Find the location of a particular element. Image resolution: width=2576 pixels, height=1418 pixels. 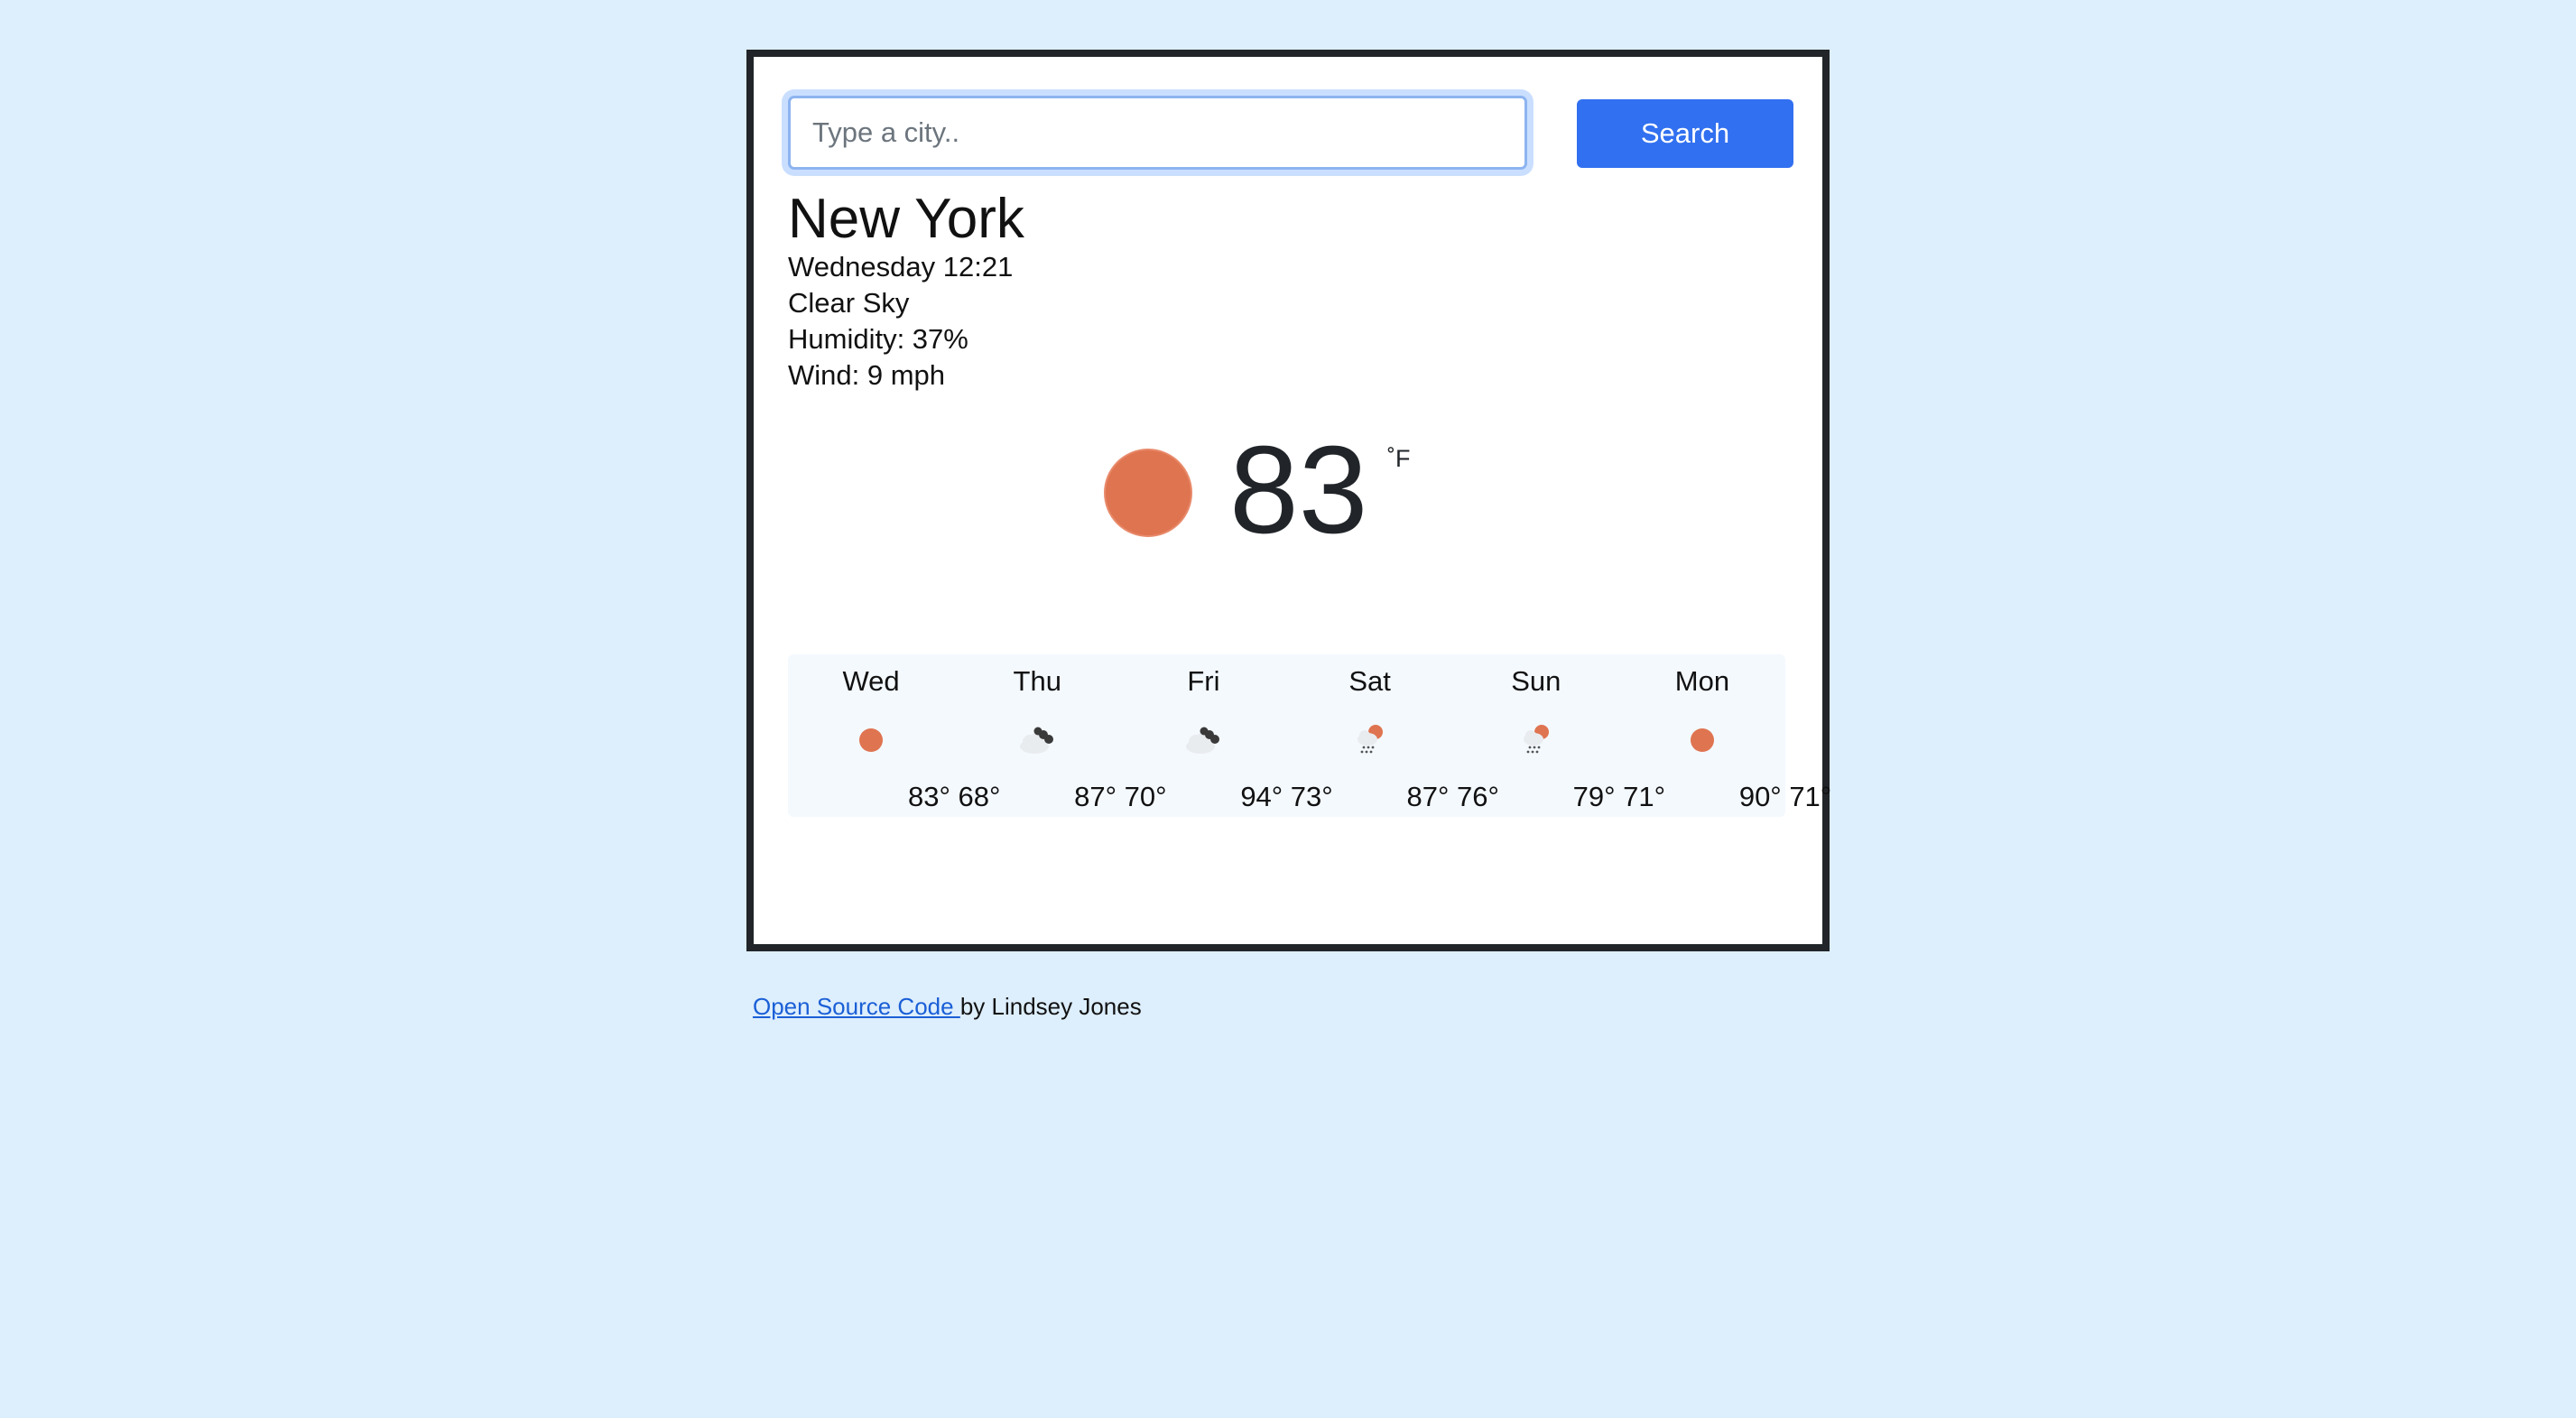

forecast-day: Sun 79° 71° is located at coordinates (1559, 735).